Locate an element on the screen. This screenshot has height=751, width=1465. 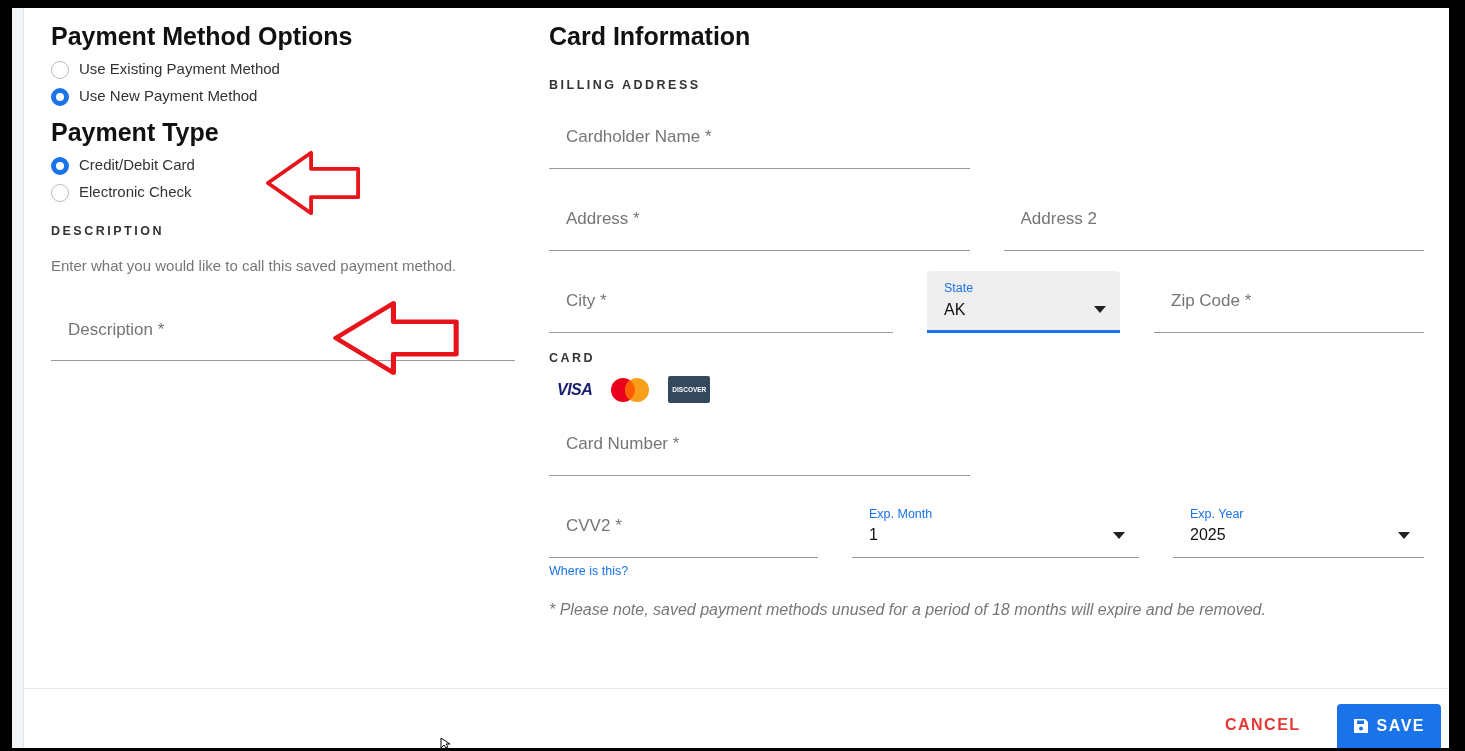
dropdown-label: State is located at coordinates (959, 288).